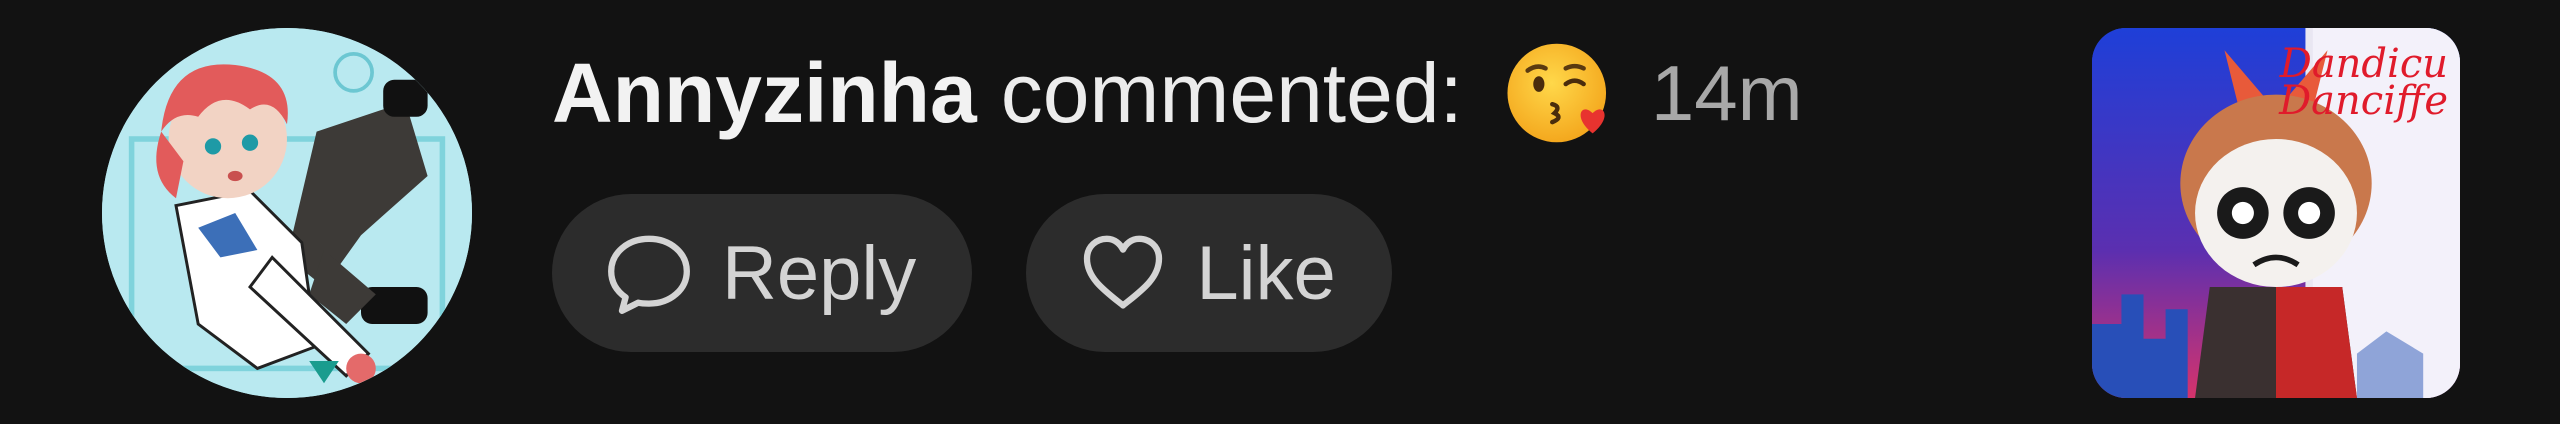 This screenshot has height=424, width=2560. I want to click on like-button: Like, so click(1209, 273).